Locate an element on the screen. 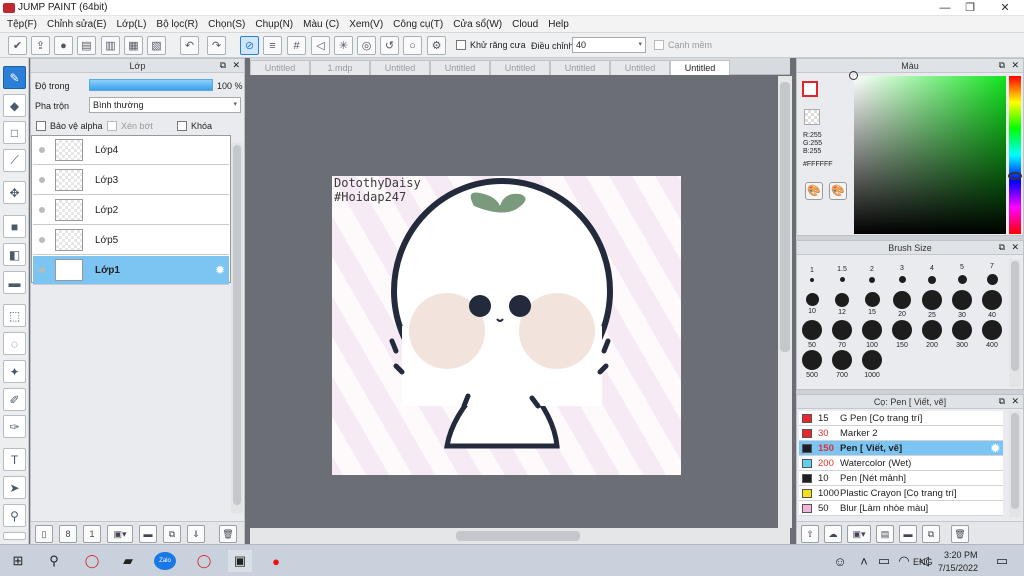 The width and height of the screenshot is (1024, 576). brush-item: 1000 Plastic Crayon [Cọ trang trí] is located at coordinates (901, 493).